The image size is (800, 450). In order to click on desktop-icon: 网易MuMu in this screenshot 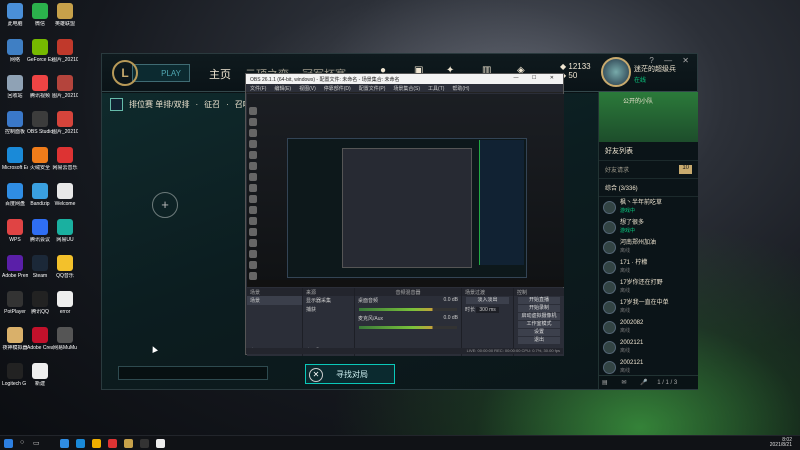, I will do `click(65, 339)`.